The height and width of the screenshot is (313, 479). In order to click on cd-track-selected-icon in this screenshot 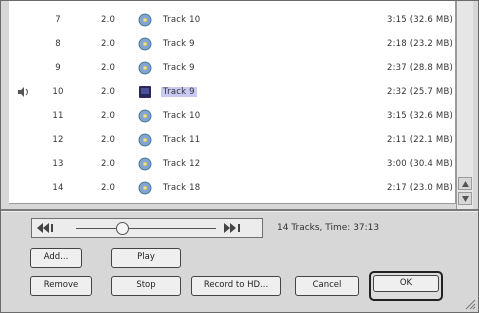, I will do `click(145, 92)`.